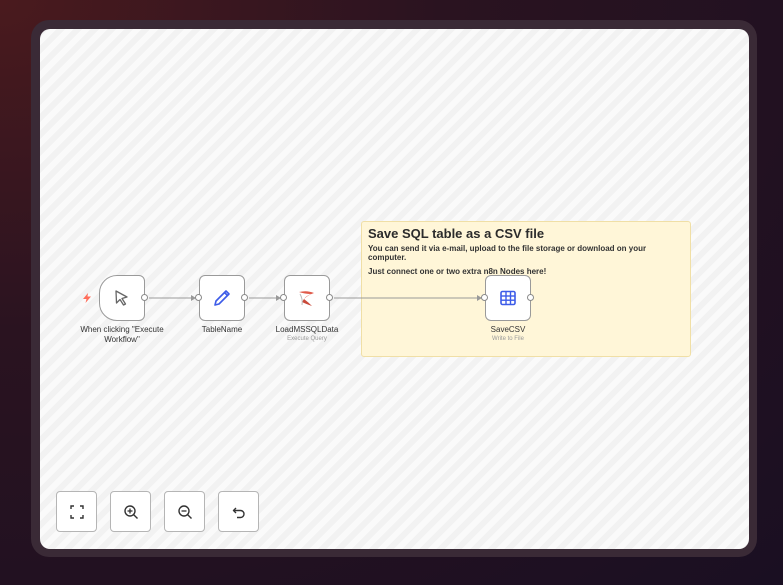  I want to click on reset-zoom-button, so click(238, 511).